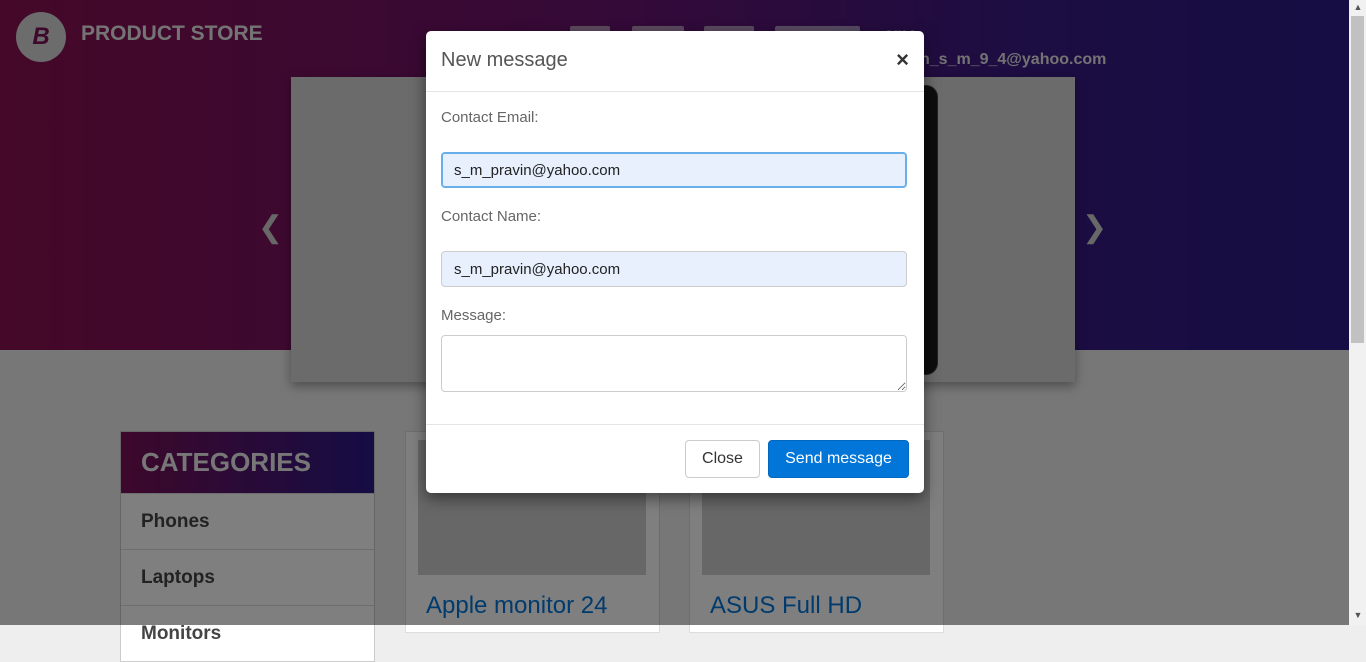  Describe the element at coordinates (902, 60) in the screenshot. I see `close-icon: ×` at that location.